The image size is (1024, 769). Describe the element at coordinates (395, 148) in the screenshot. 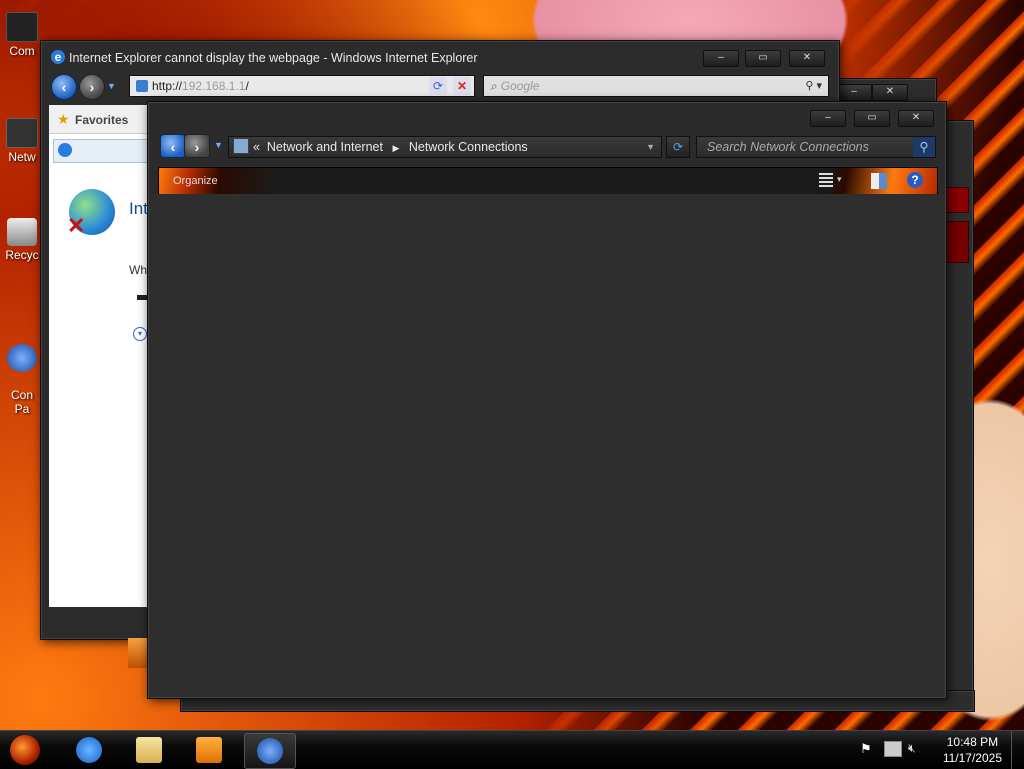

I see `breadcrumb-chevron-icon: ▶` at that location.